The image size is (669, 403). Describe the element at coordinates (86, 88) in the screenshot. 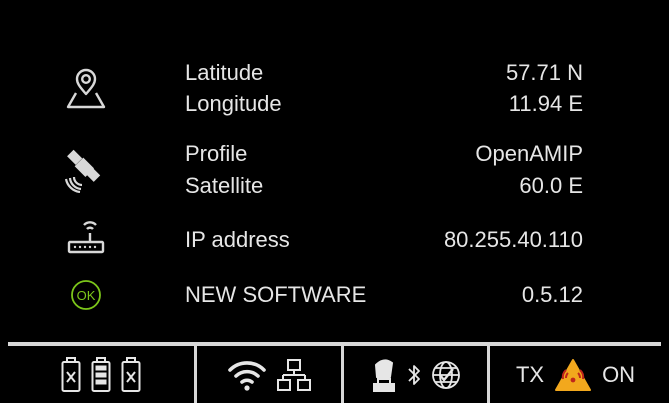

I see `map-pin-icon` at that location.